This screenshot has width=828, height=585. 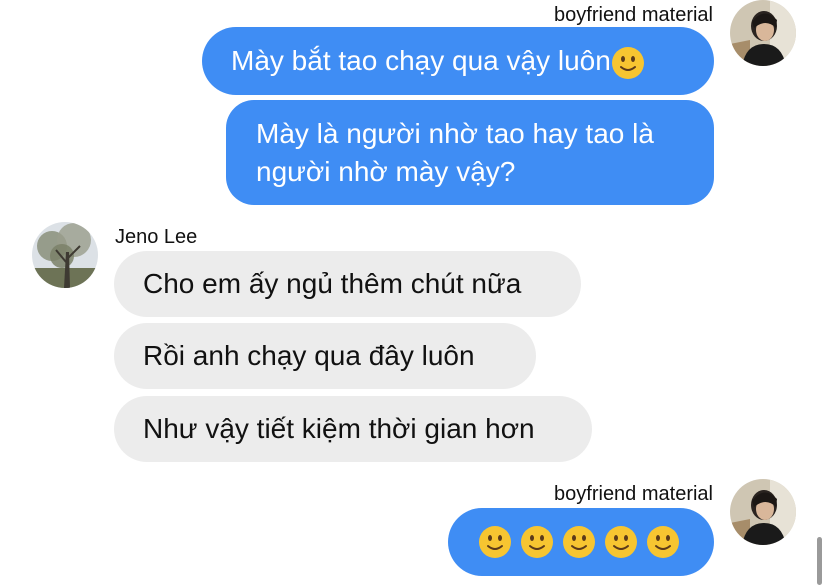 What do you see at coordinates (455, 133) in the screenshot?
I see `message-text-line: Mày là người nhờ tao hay tao là` at bounding box center [455, 133].